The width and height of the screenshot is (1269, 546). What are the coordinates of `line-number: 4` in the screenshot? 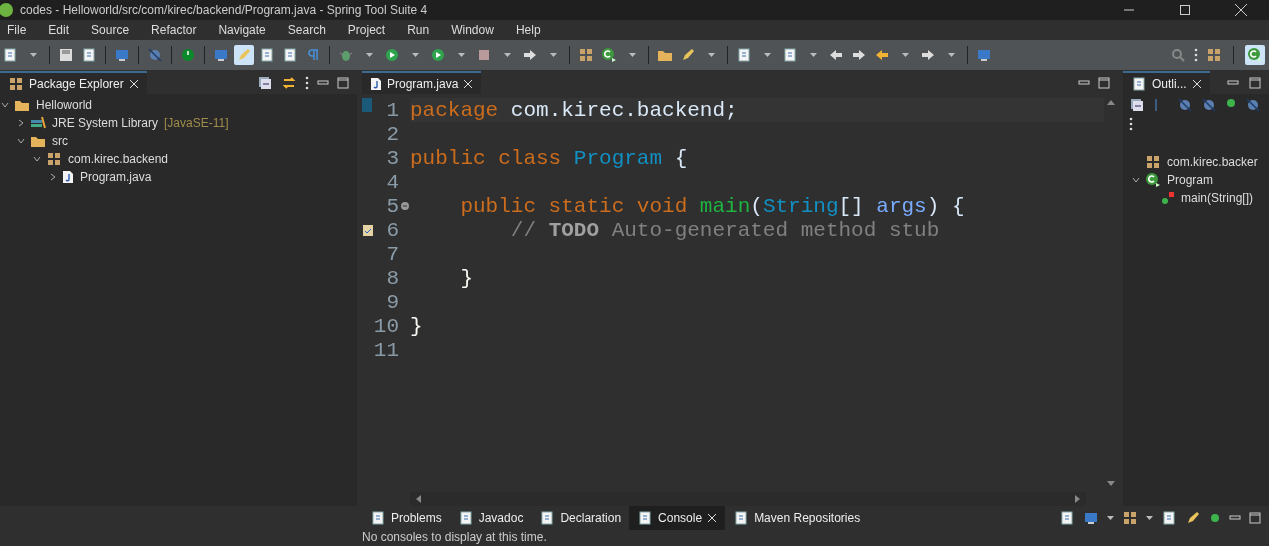 It's located at (392, 182).